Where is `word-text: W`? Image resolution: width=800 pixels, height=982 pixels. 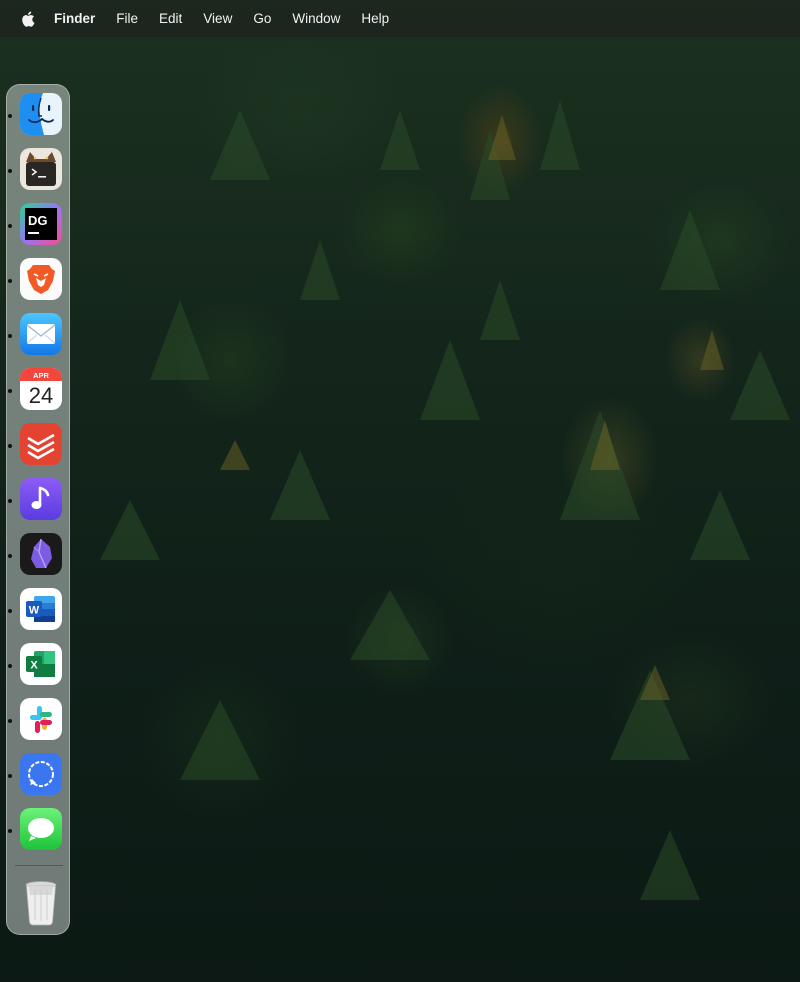
word-text: W is located at coordinates (34, 611).